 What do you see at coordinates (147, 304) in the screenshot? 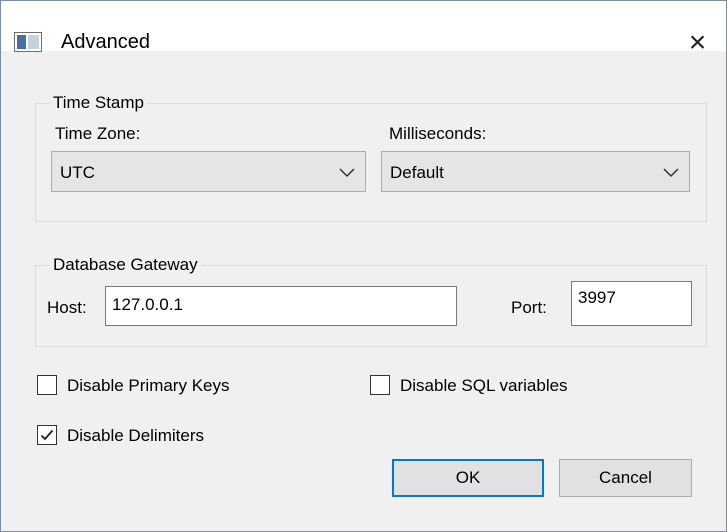
I see `host-value: 127.0.0.1` at bounding box center [147, 304].